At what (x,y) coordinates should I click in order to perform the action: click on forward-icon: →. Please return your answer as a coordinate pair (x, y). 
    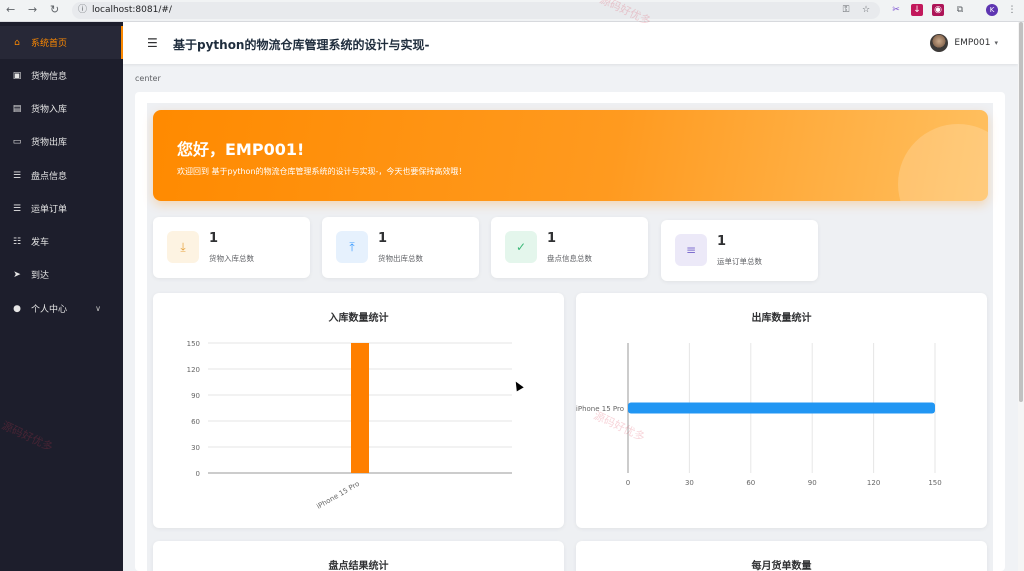
    Looking at the image, I should click on (32, 9).